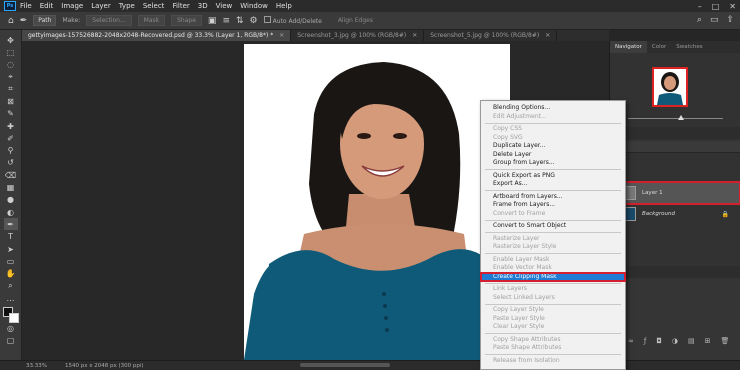 This screenshot has width=740, height=370. Describe the element at coordinates (292, 20) in the screenshot. I see `auto-add-delete-checkbox: Auto Add/Delete` at that location.